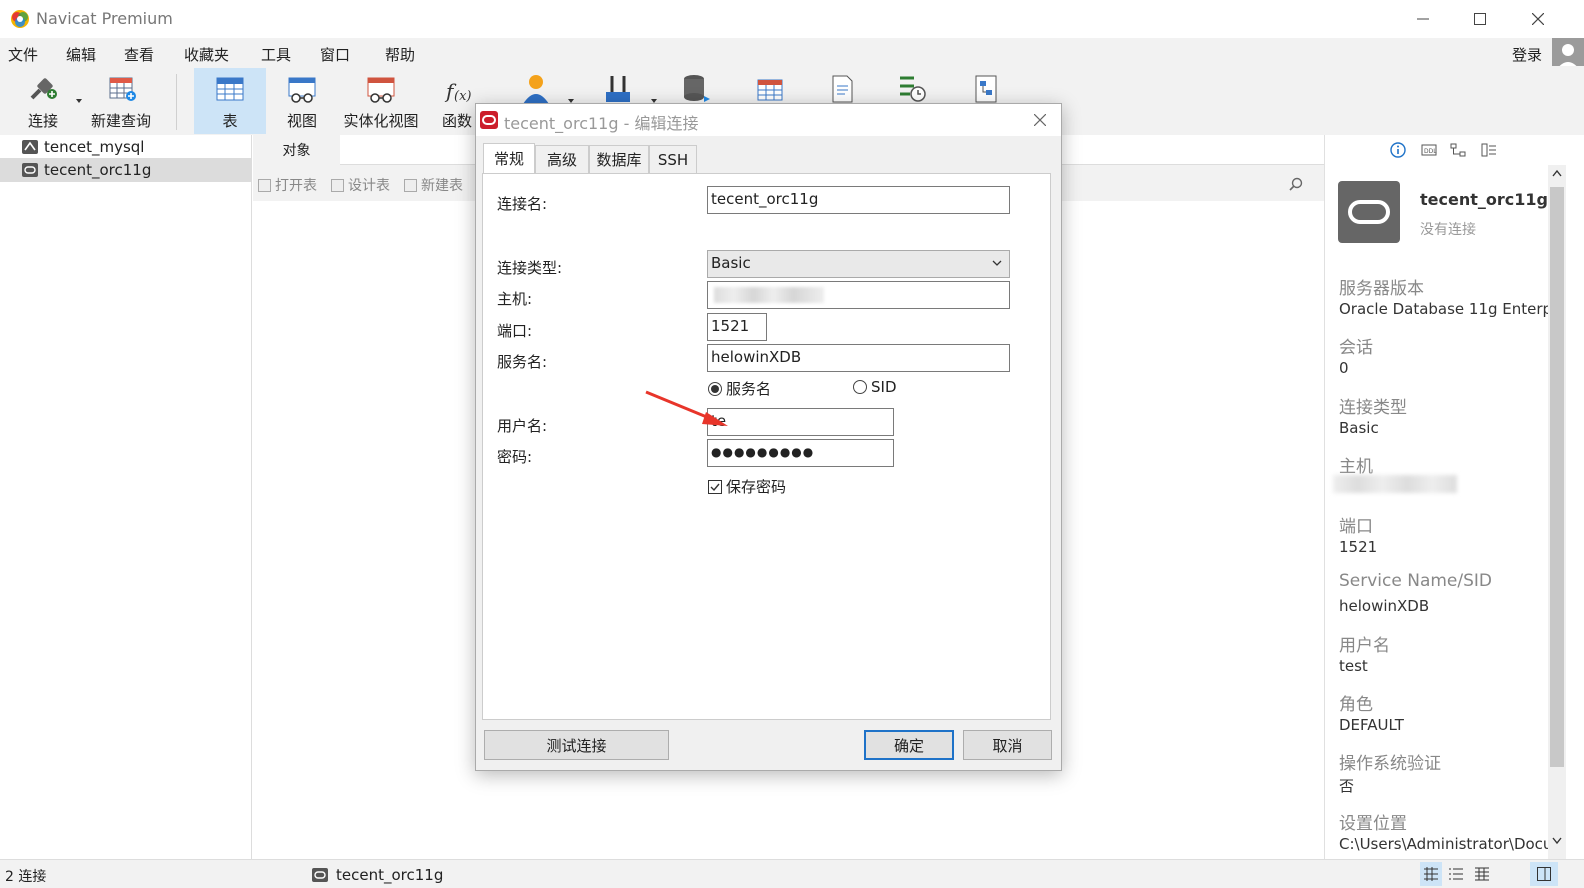  I want to click on dialog-close-button, so click(1040, 120).